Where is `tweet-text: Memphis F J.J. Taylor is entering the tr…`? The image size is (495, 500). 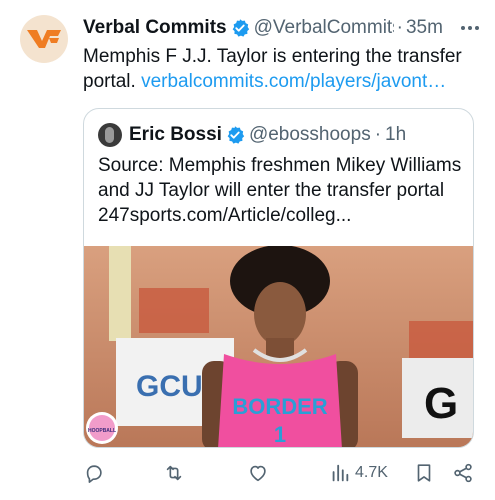
tweet-text: Memphis F J.J. Taylor is entering the tr… is located at coordinates (283, 69).